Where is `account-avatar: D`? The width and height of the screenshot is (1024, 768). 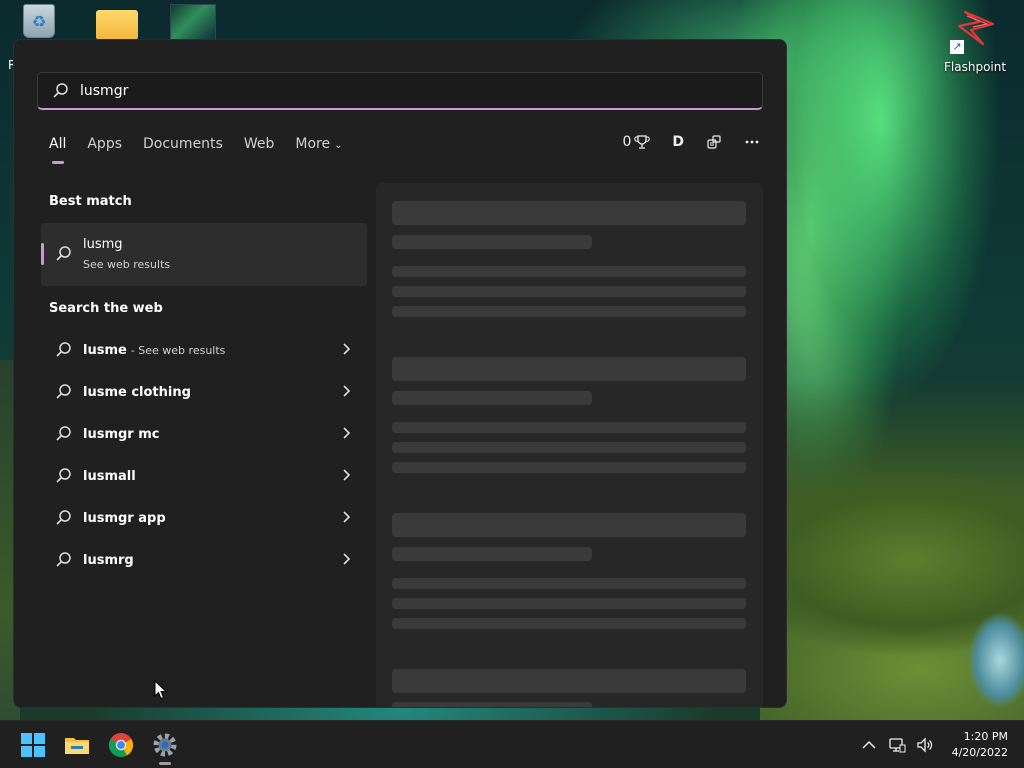
account-avatar: D is located at coordinates (678, 142).